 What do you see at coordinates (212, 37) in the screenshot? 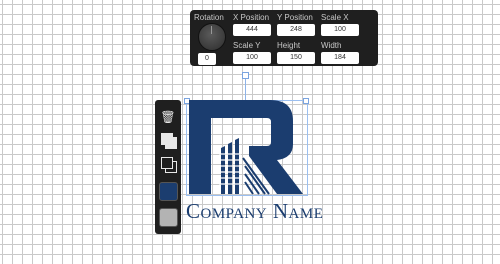
I see `rotation-dial` at bounding box center [212, 37].